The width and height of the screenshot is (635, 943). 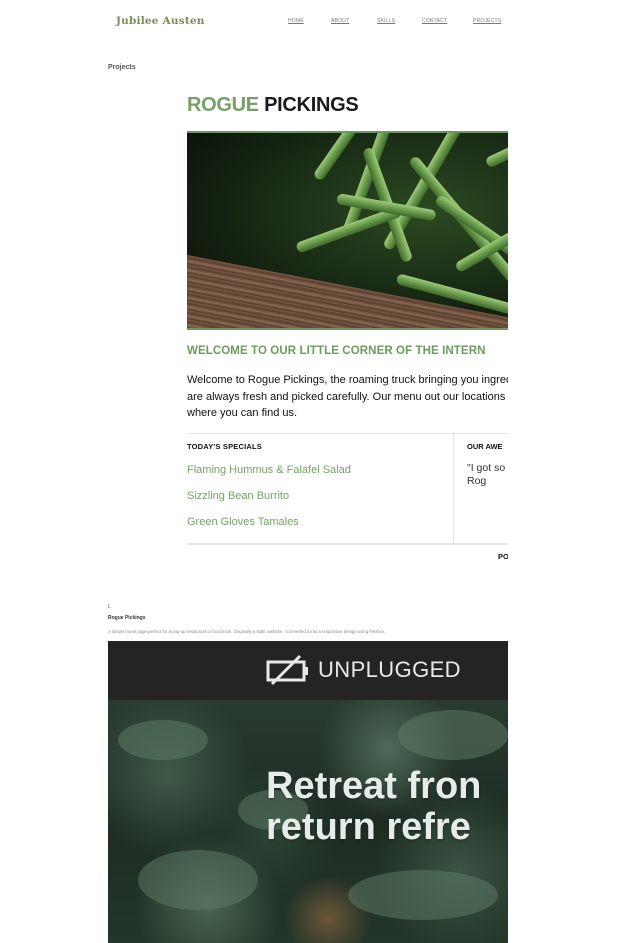 I want to click on footer-cut-text: PO, so click(x=503, y=556).